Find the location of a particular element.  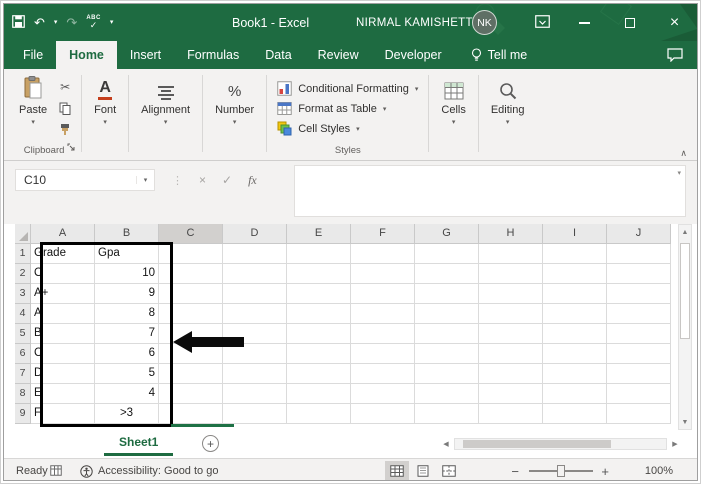

cell-A6: C is located at coordinates (63, 354).